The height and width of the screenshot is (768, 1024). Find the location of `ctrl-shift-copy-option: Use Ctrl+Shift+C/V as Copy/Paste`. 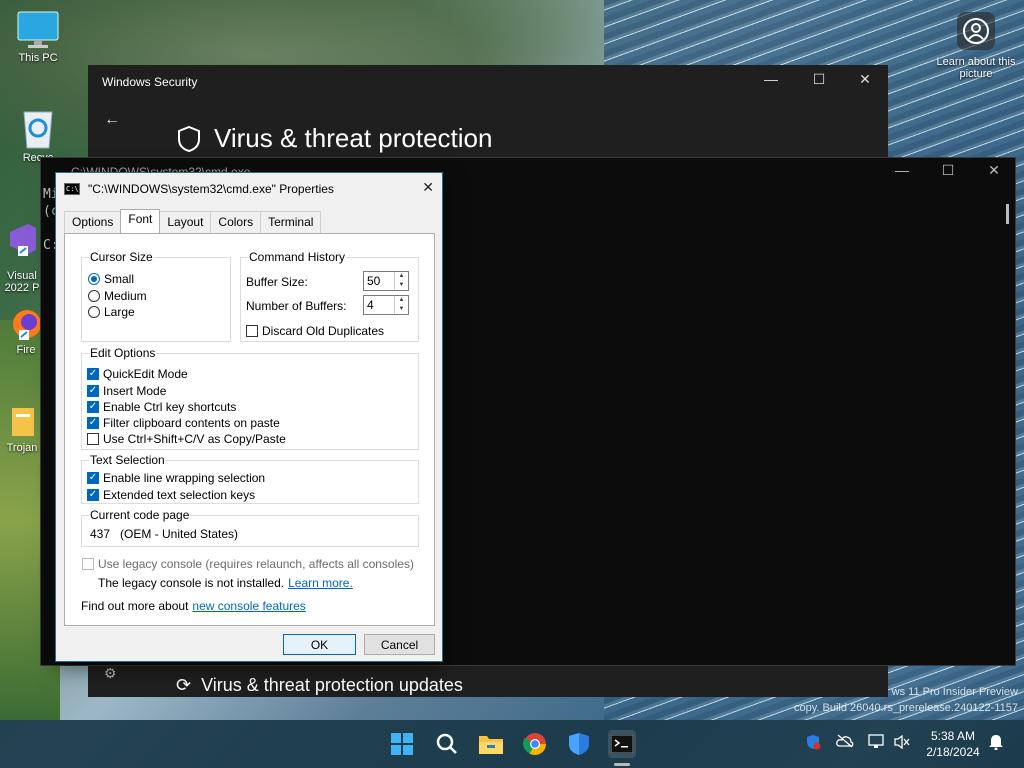

ctrl-shift-copy-option: Use Ctrl+Shift+C/V as Copy/Paste is located at coordinates (186, 439).